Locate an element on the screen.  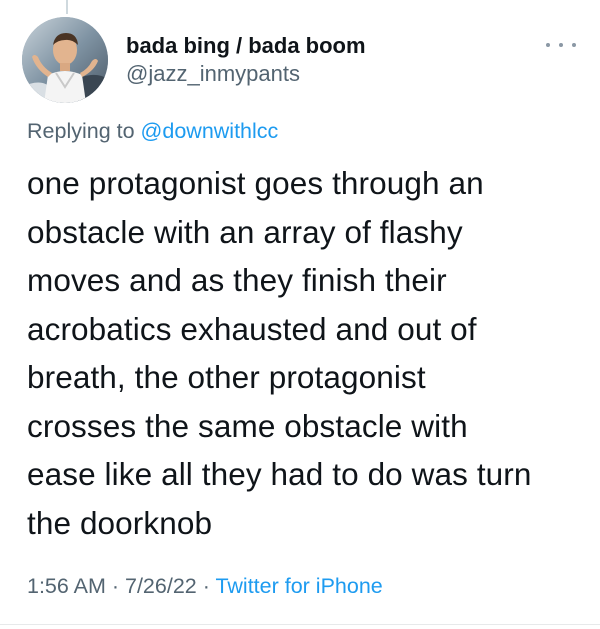
replying-to: Replying to @downwithlcc is located at coordinates (152, 131).